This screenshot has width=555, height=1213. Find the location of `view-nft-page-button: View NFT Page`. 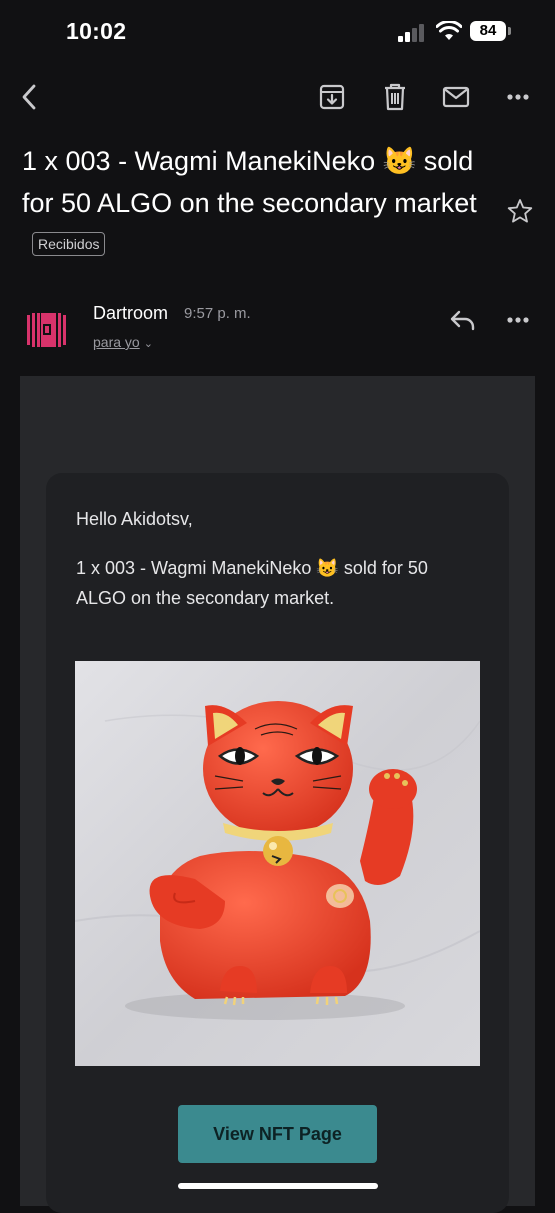

view-nft-page-button: View NFT Page is located at coordinates (277, 1134).